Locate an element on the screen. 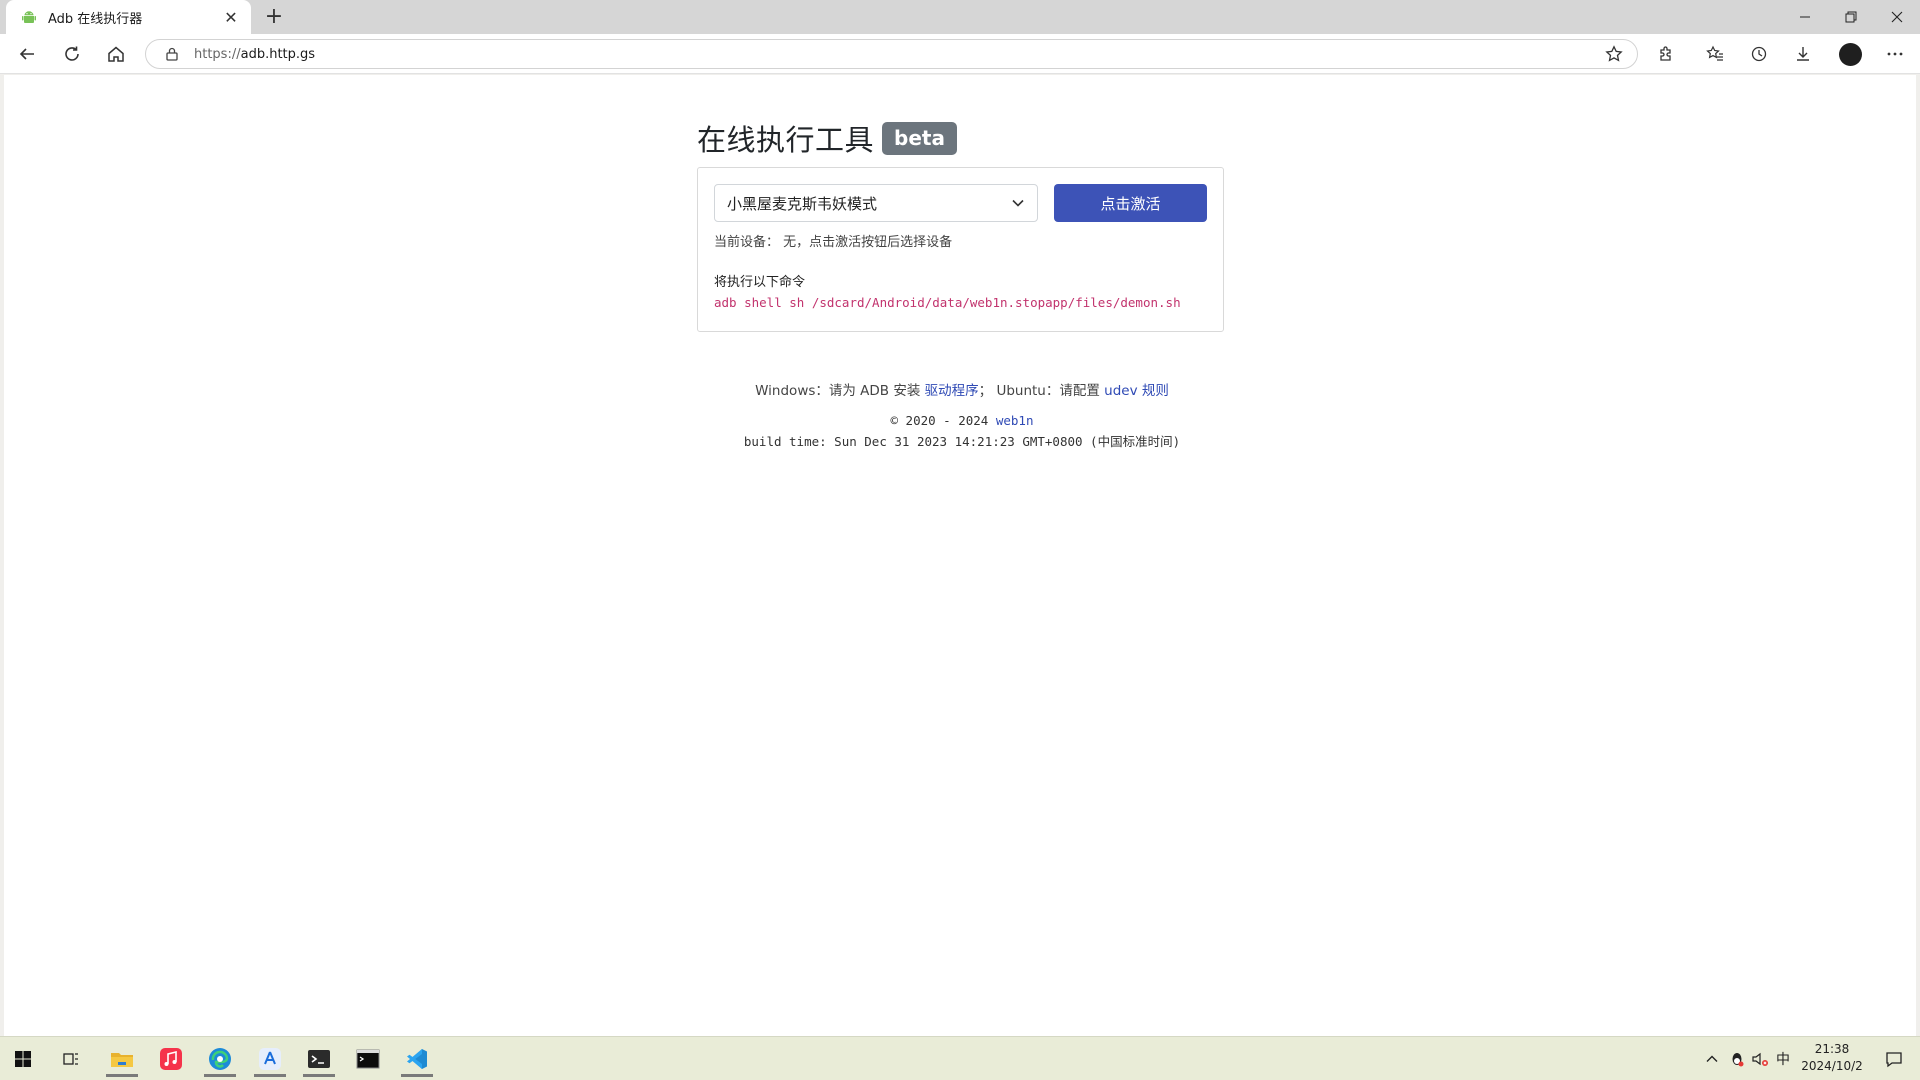 Image resolution: width=1920 pixels, height=1080 pixels. browser-tab: Adb 在线执行器 ✕ is located at coordinates (128, 17).